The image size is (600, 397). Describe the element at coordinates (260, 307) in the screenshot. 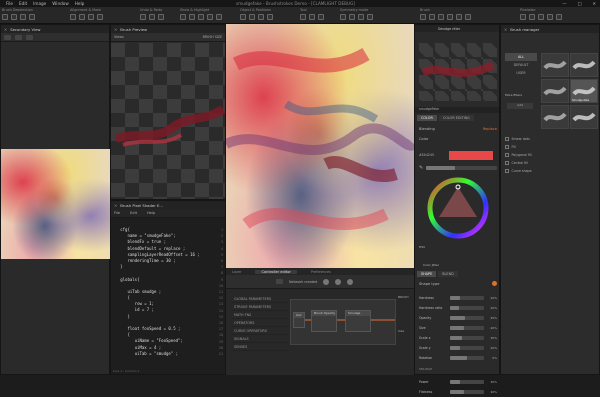

I see `category-item: STROKE PARAMETERS` at that location.